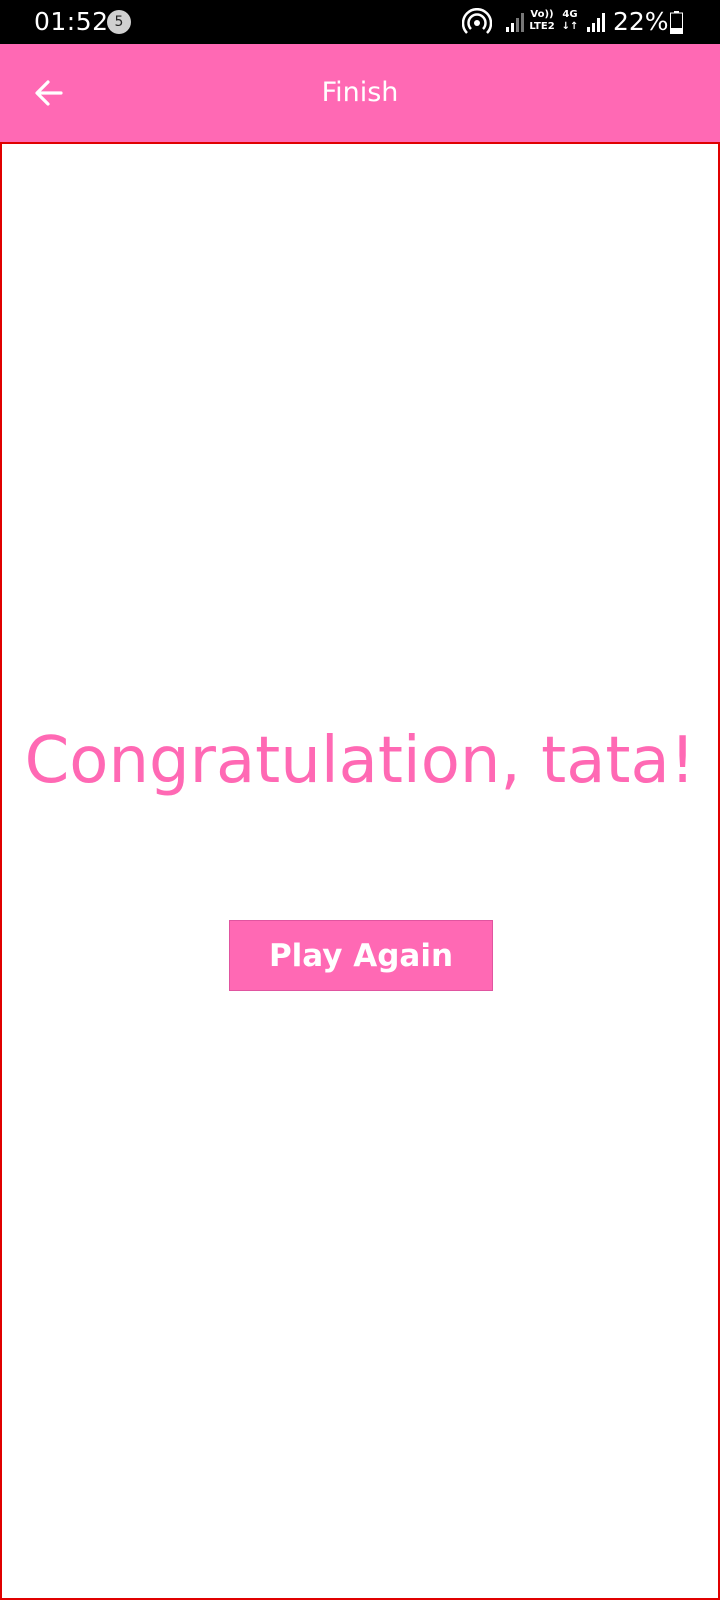  What do you see at coordinates (676, 22) in the screenshot?
I see `battery-icon` at bounding box center [676, 22].